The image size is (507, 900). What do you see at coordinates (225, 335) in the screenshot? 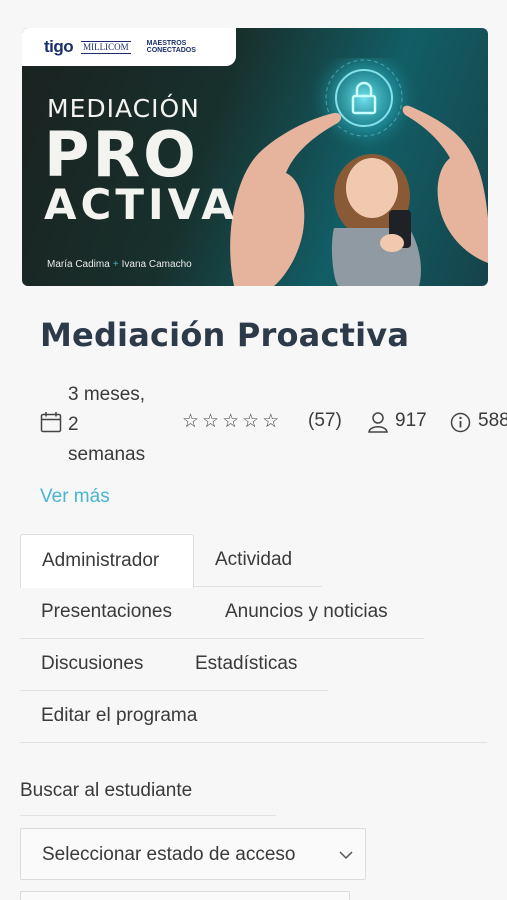
I see `page-title: Mediación Proactiva` at bounding box center [225, 335].